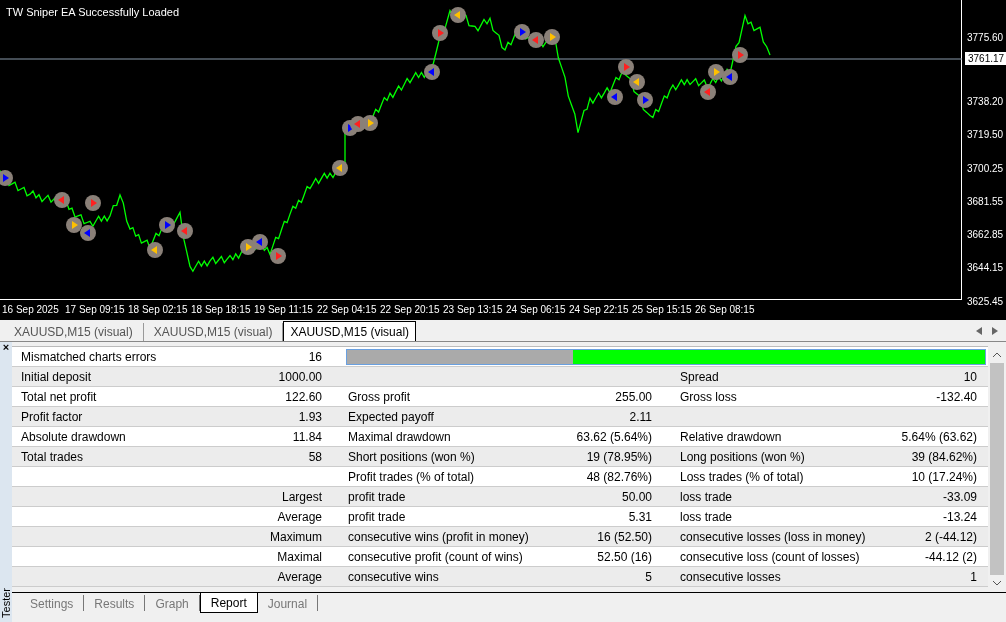 The height and width of the screenshot is (622, 1006). I want to click on table-cell-text: 1, so click(973, 577).